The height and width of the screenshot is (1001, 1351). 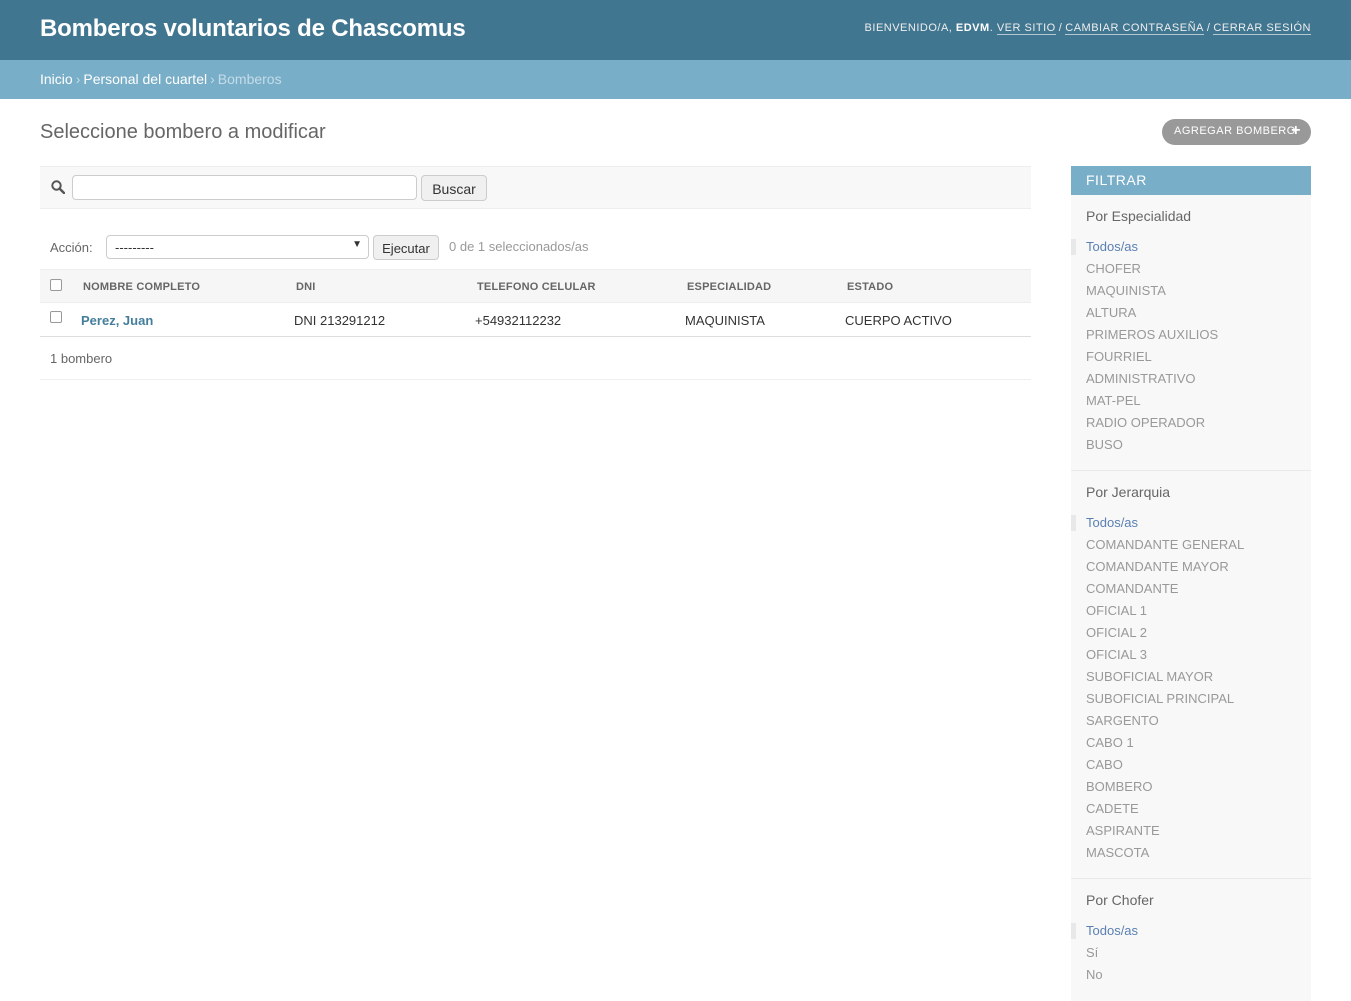 I want to click on change-password-link: CAMBIAR CONTRASEÑA, so click(x=1134, y=28).